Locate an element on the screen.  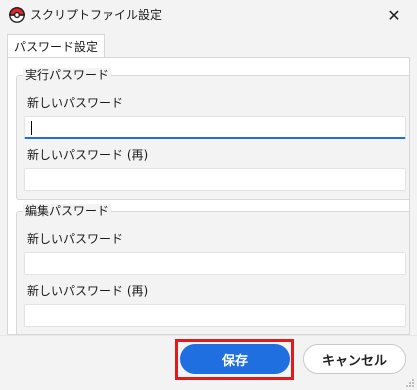
run-new-password-label: 新しいパスワード is located at coordinates (75, 103).